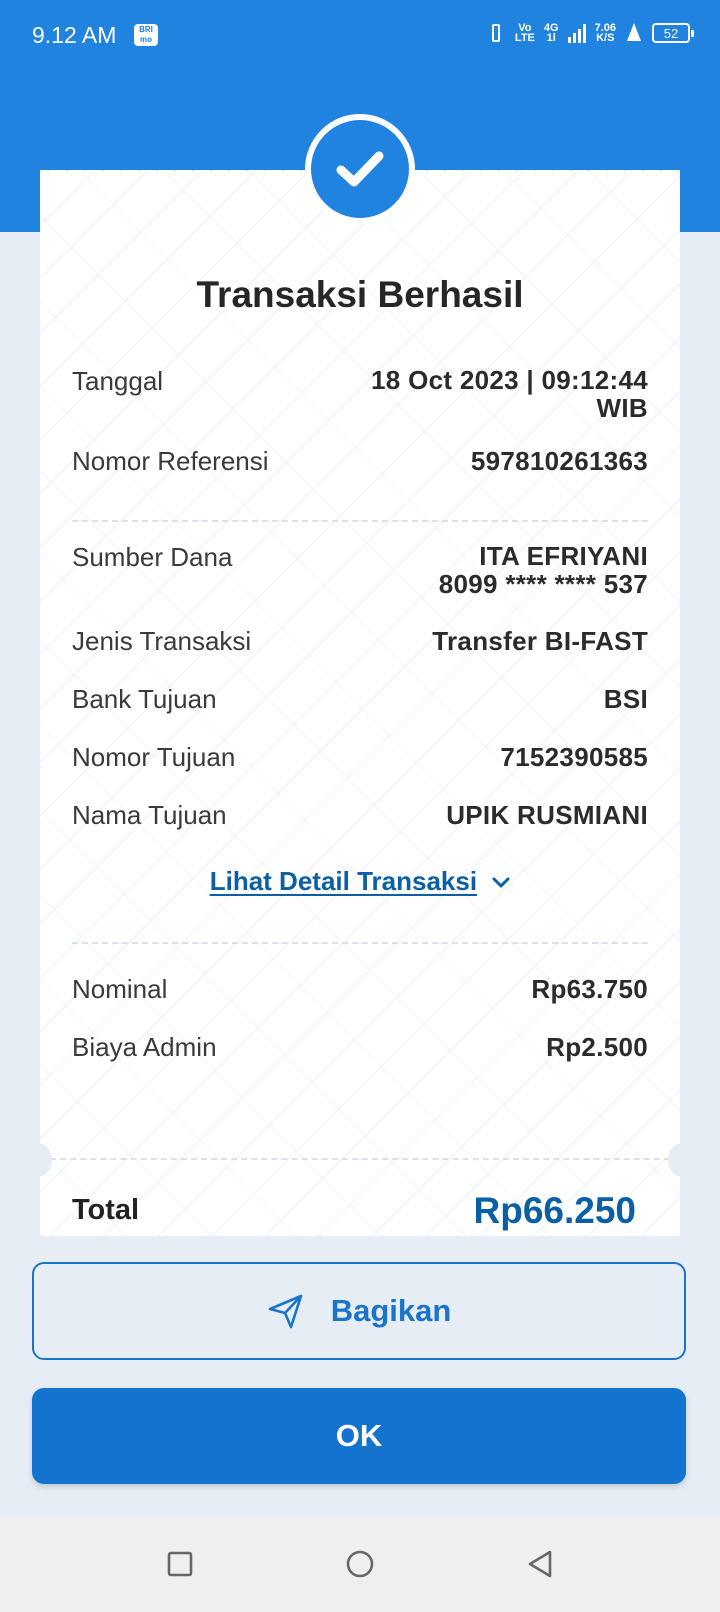 This screenshot has width=720, height=1612. I want to click on back-button, so click(540, 1564).